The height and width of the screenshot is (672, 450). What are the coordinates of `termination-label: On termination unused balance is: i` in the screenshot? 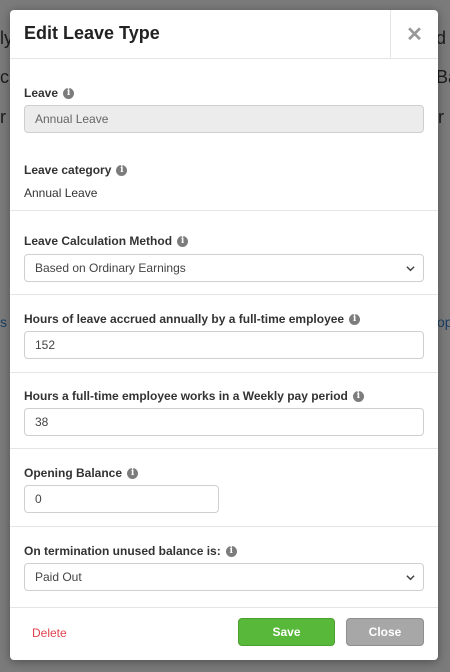 It's located at (130, 551).